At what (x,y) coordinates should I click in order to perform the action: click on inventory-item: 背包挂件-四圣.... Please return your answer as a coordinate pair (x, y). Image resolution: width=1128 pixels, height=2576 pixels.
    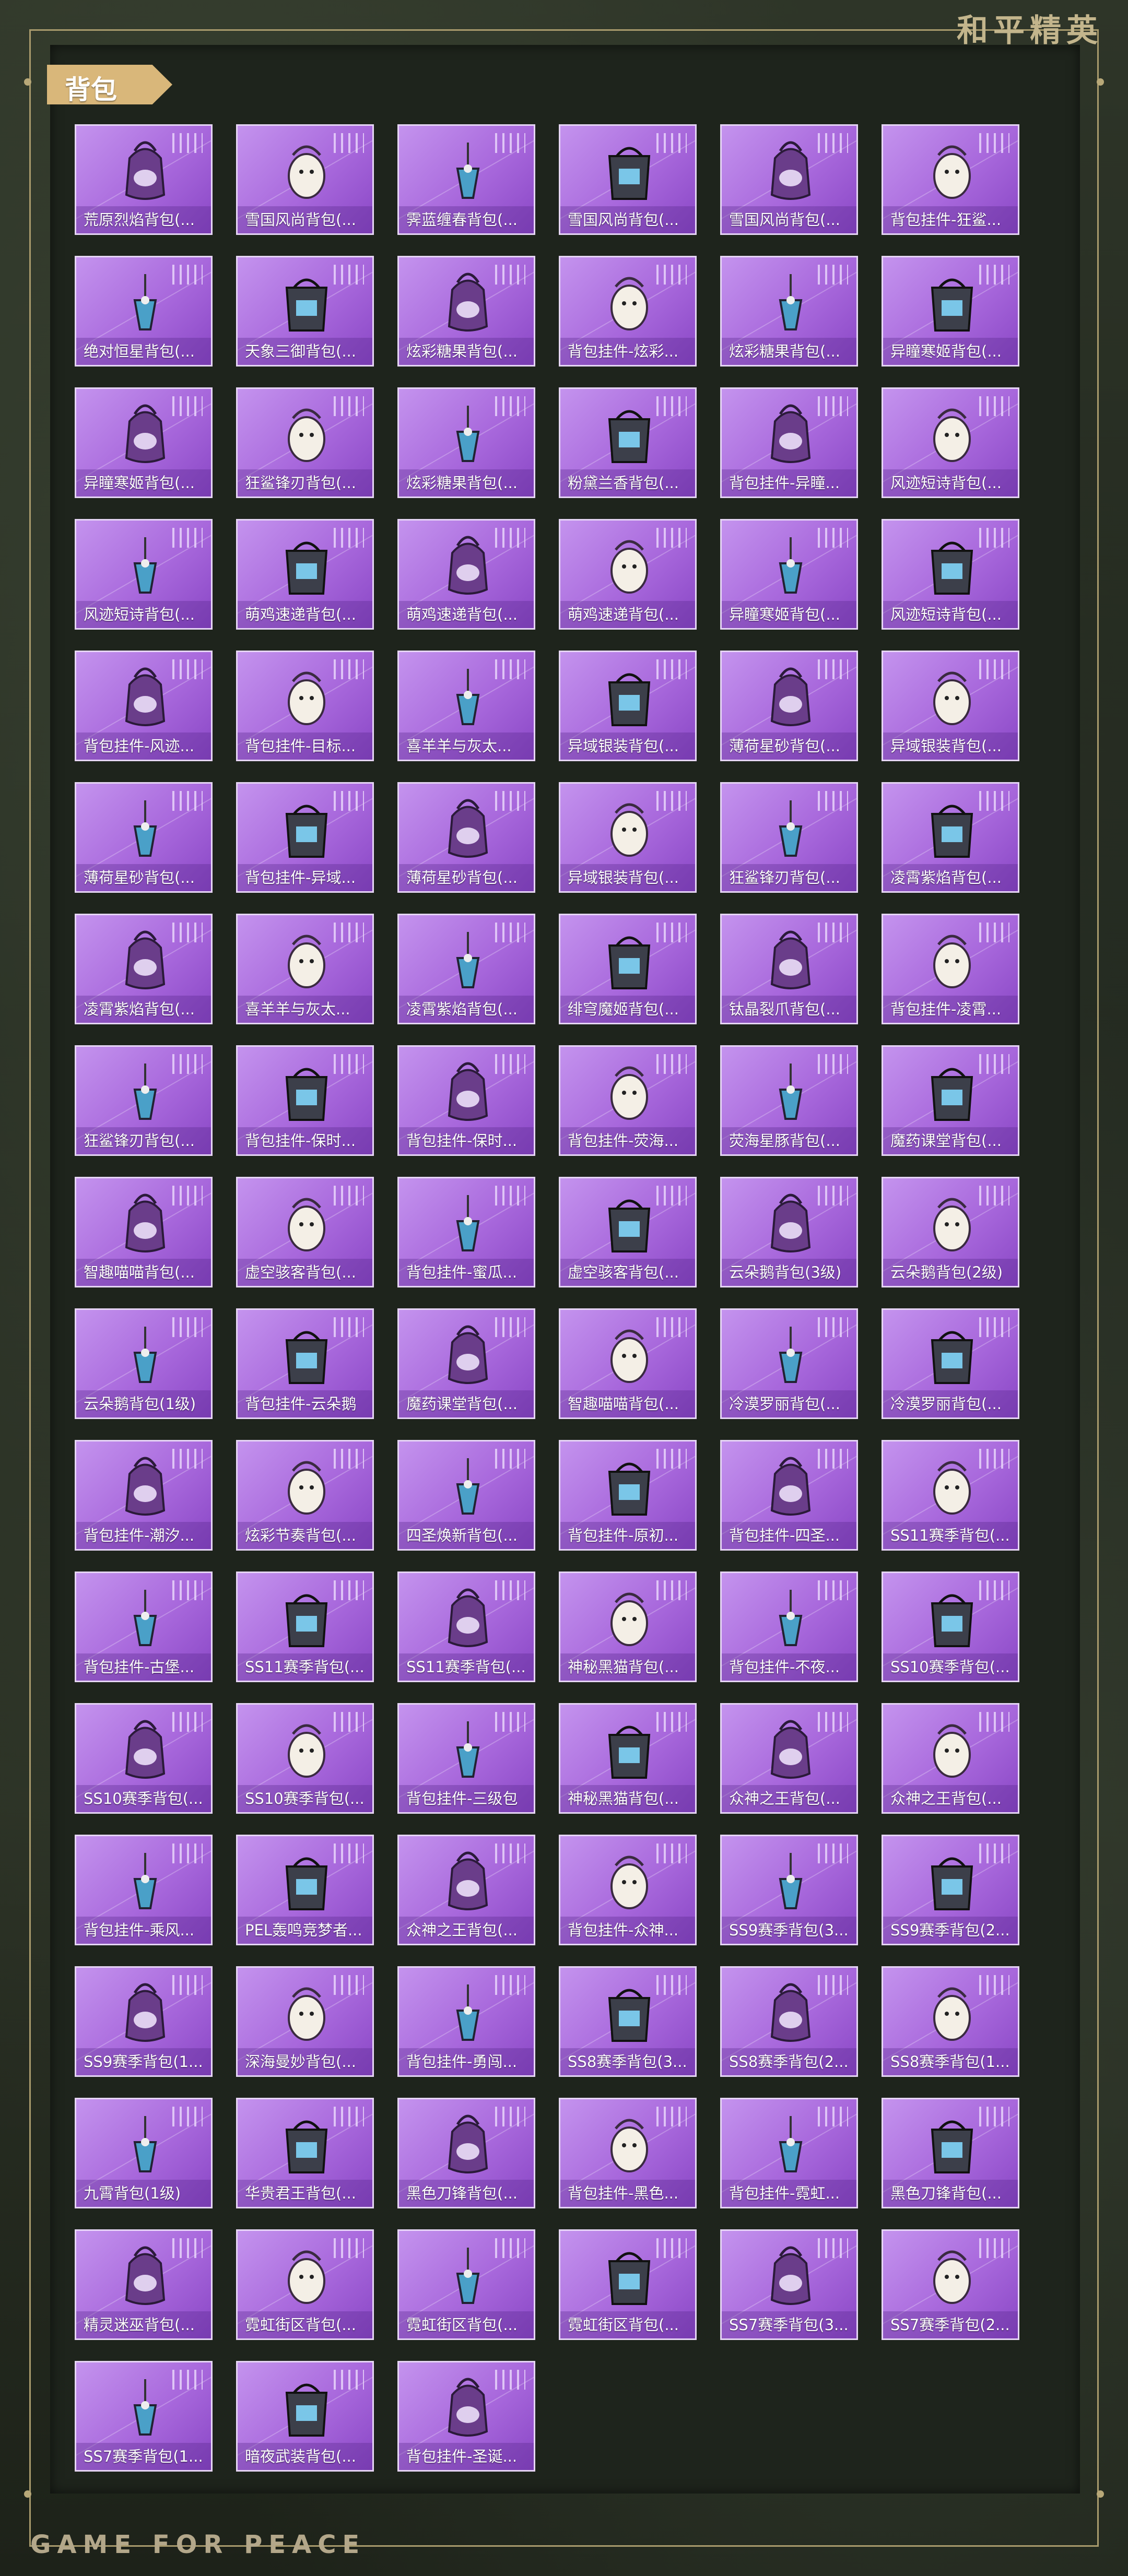
    Looking at the image, I should click on (789, 1495).